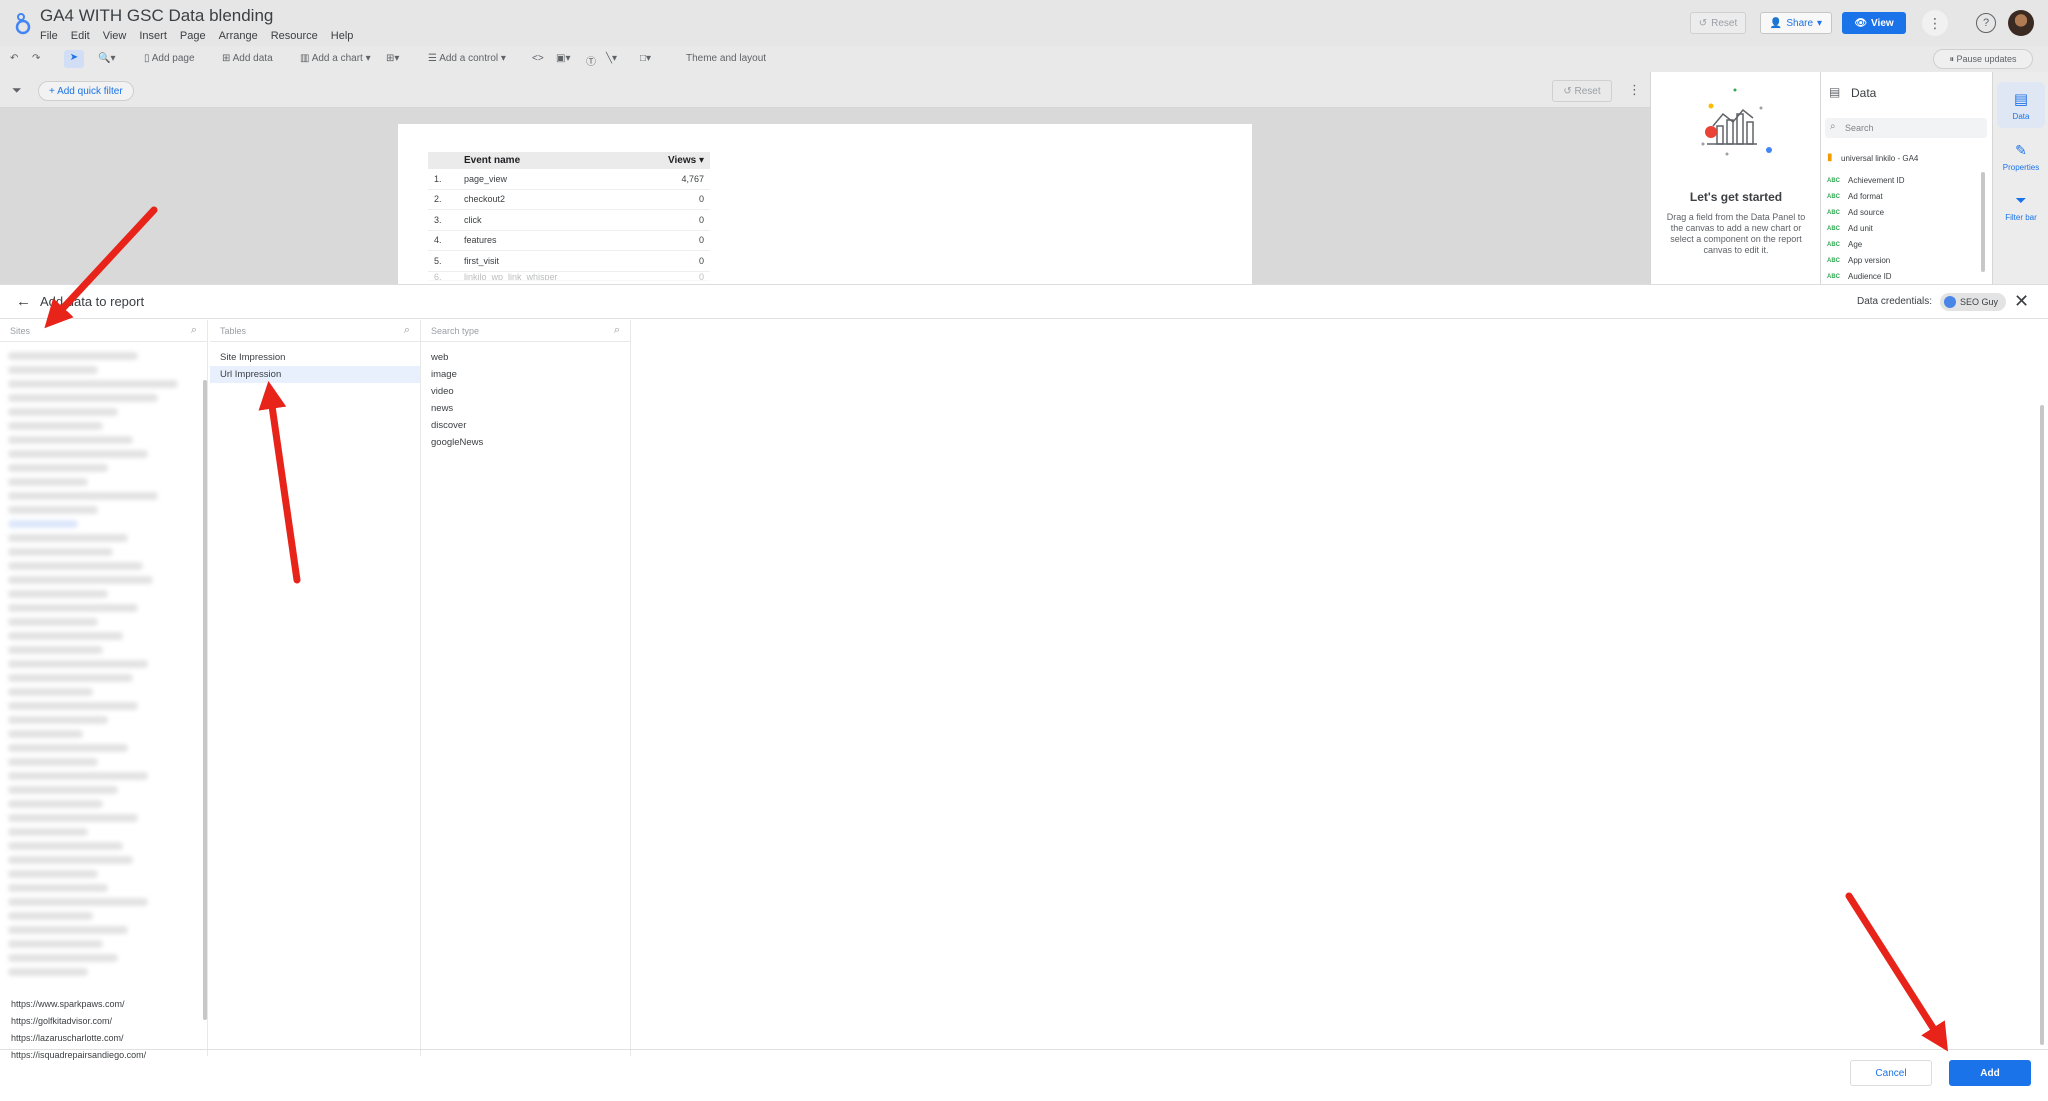  What do you see at coordinates (193, 36) in the screenshot?
I see `menu-page: Page` at bounding box center [193, 36].